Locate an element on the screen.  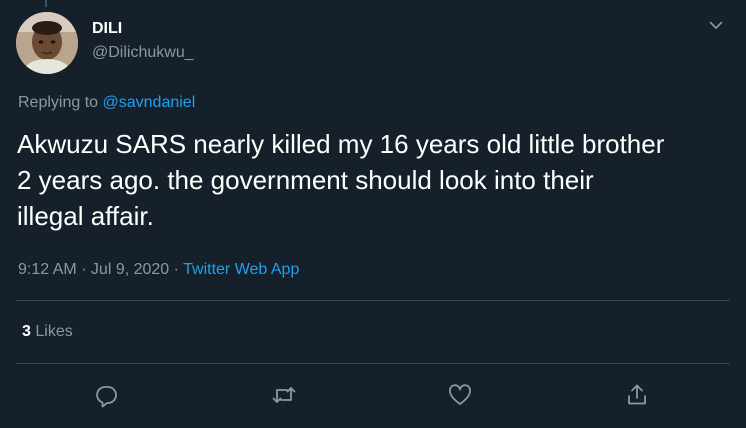
author-display-name: DILI is located at coordinates (107, 29).